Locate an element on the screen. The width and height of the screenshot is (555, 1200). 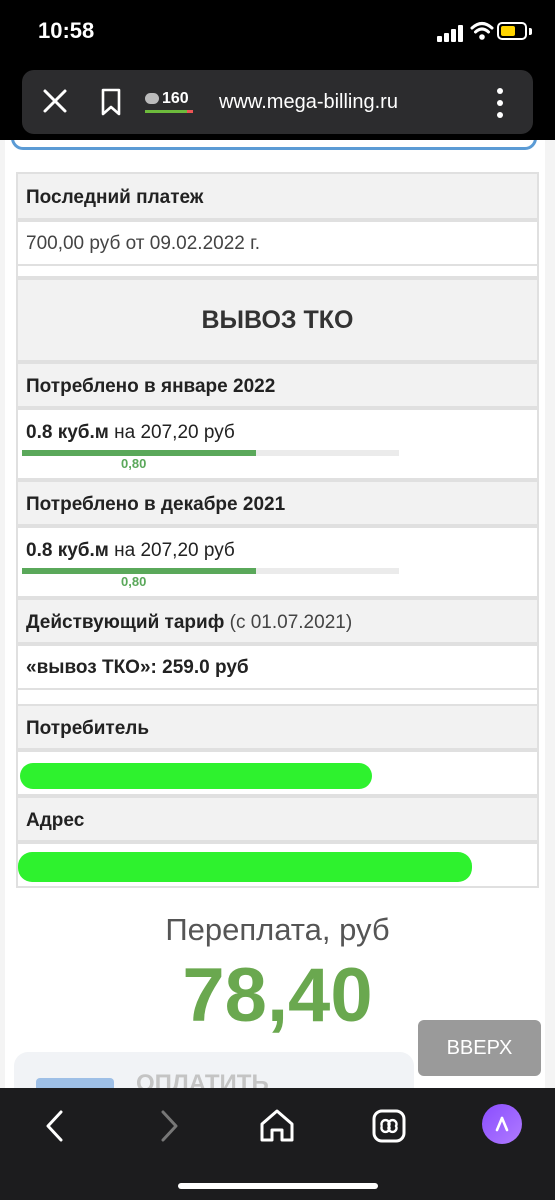
tariff-since: (с 01.07.2021) is located at coordinates (291, 622).